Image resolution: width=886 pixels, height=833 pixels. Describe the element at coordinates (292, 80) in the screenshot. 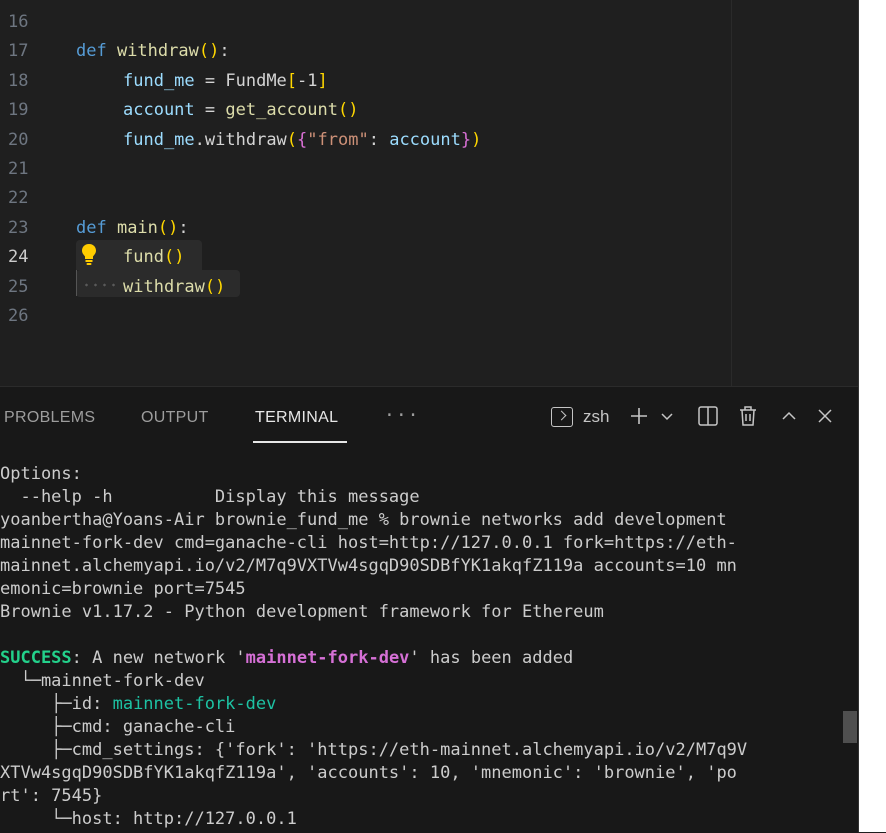

I see `code-token: [` at that location.